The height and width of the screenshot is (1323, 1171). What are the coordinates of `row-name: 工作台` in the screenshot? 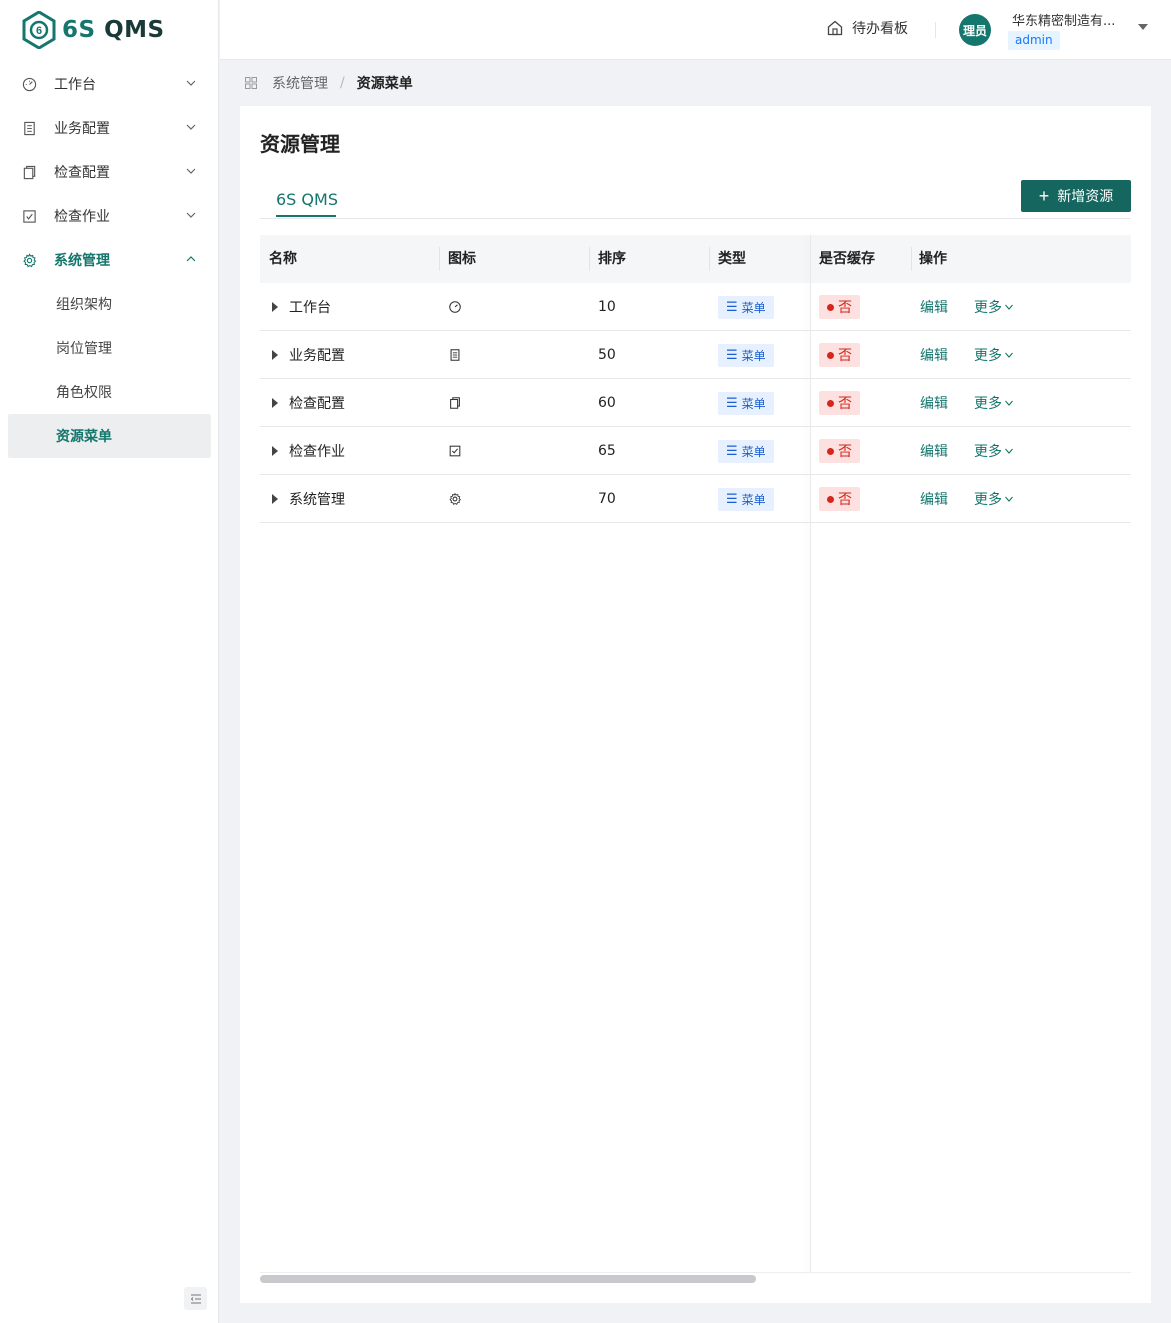 It's located at (310, 308).